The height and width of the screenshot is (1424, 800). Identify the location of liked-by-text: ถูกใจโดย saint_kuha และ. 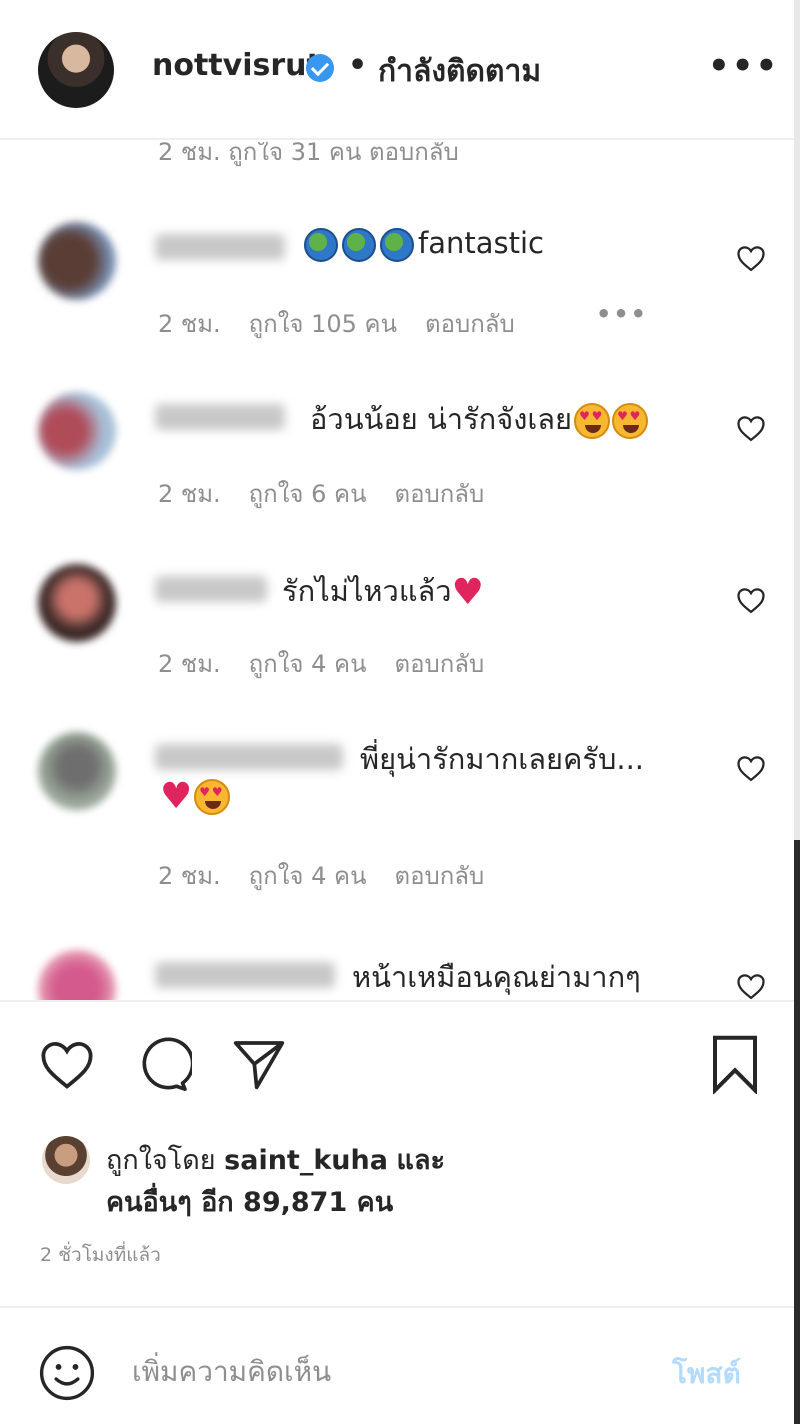
(275, 1159).